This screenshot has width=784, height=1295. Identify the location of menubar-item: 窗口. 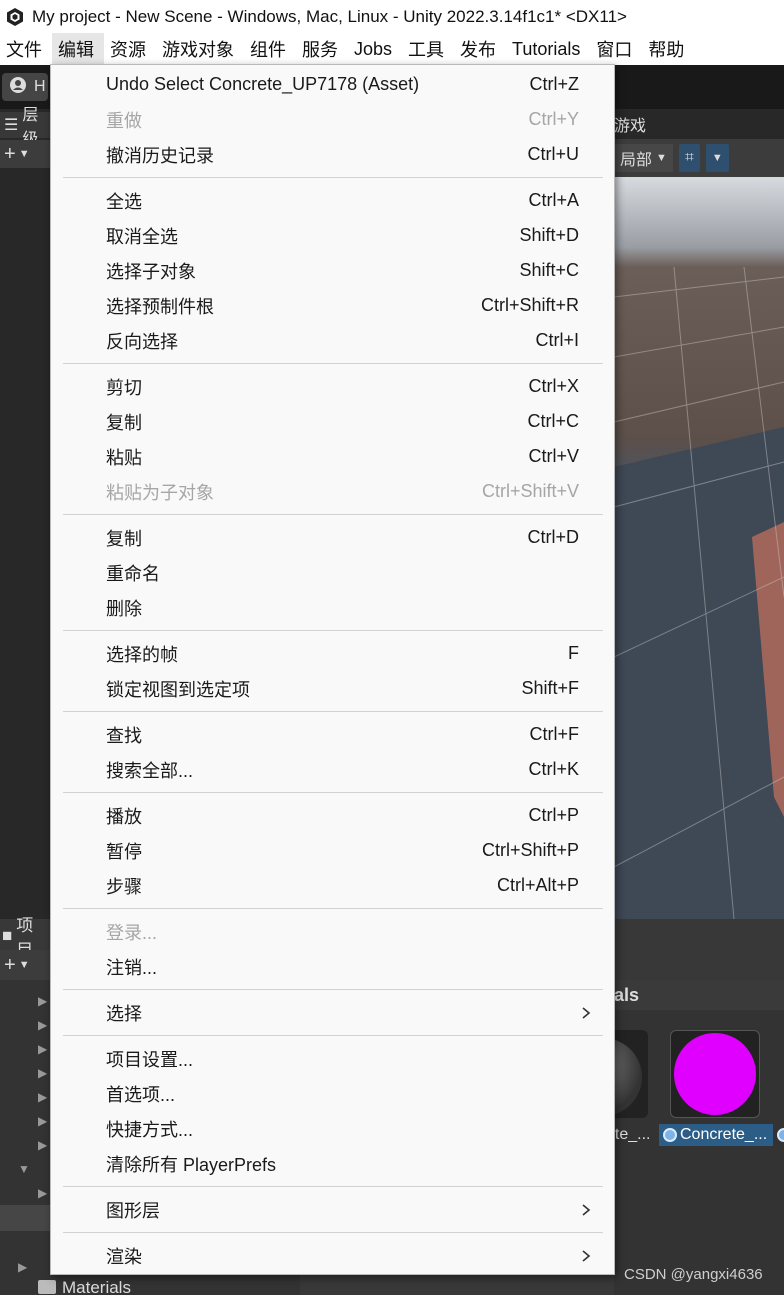
(616, 49).